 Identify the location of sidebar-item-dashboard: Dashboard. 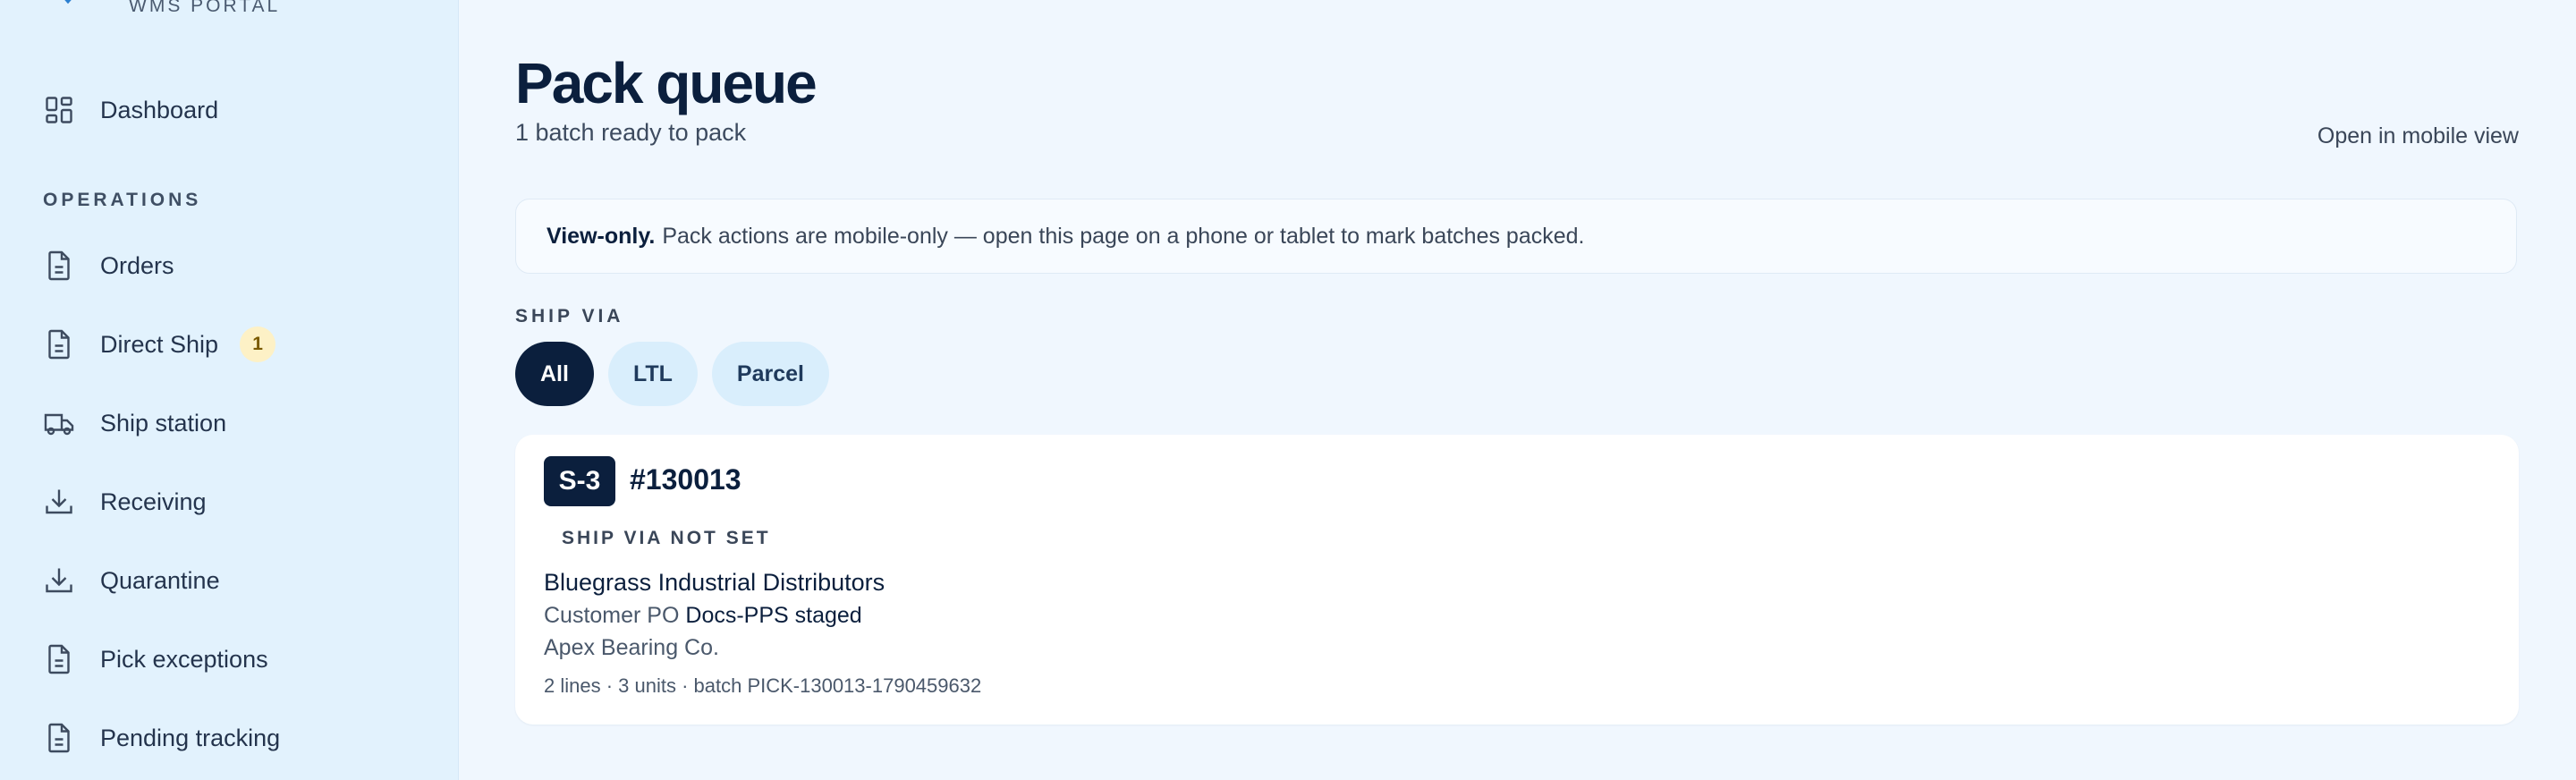
(231, 110).